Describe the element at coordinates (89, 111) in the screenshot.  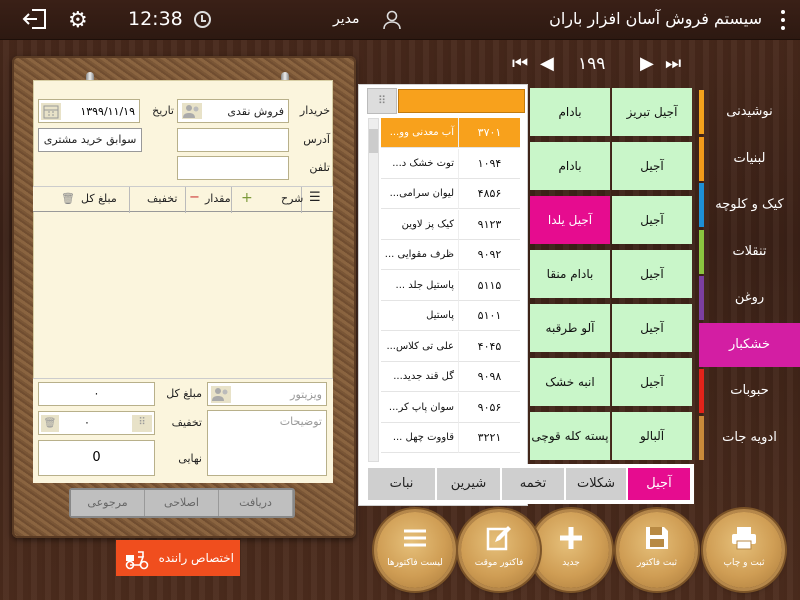
I see `date-field: ۱۳۹۹/۱۱/۱۹` at that location.